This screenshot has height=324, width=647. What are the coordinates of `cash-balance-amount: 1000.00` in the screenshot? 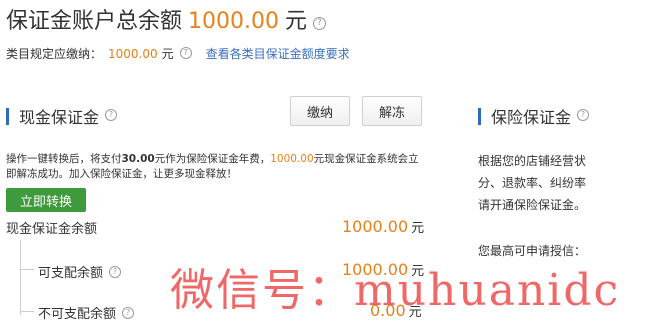 It's located at (375, 226).